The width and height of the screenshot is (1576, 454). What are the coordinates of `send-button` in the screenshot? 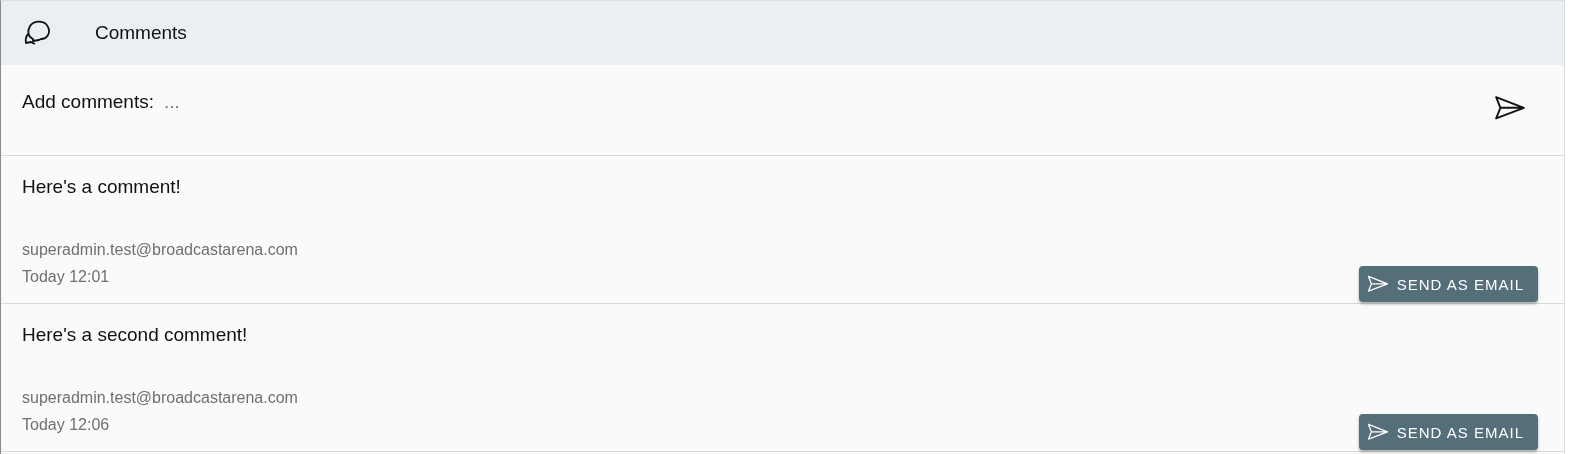 It's located at (1510, 108).